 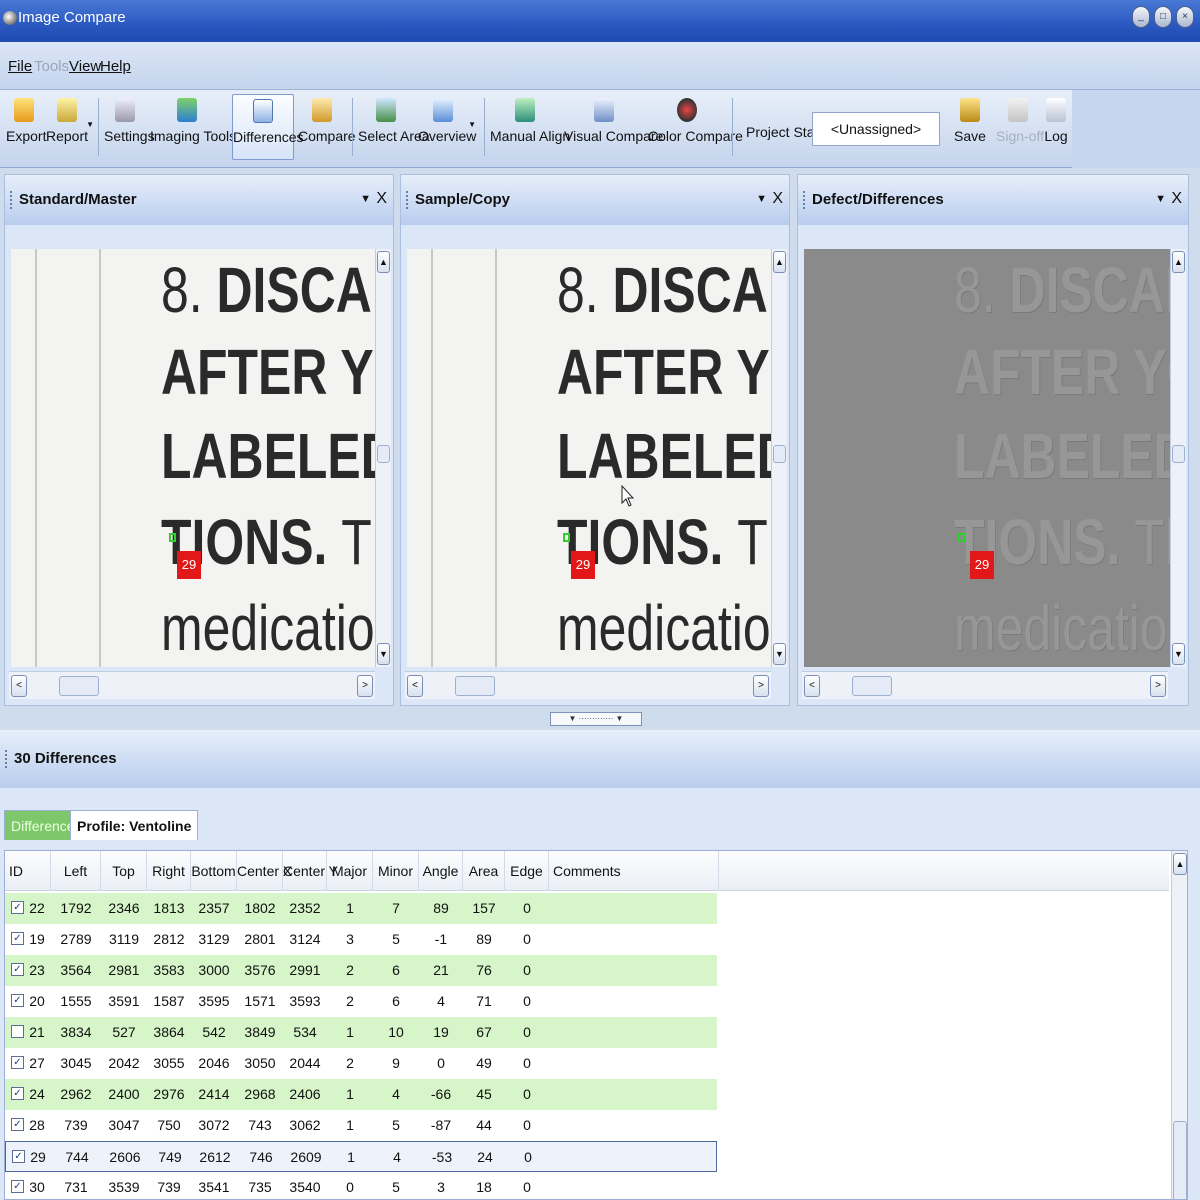 What do you see at coordinates (169, 1125) in the screenshot?
I see `table-cell: 750` at bounding box center [169, 1125].